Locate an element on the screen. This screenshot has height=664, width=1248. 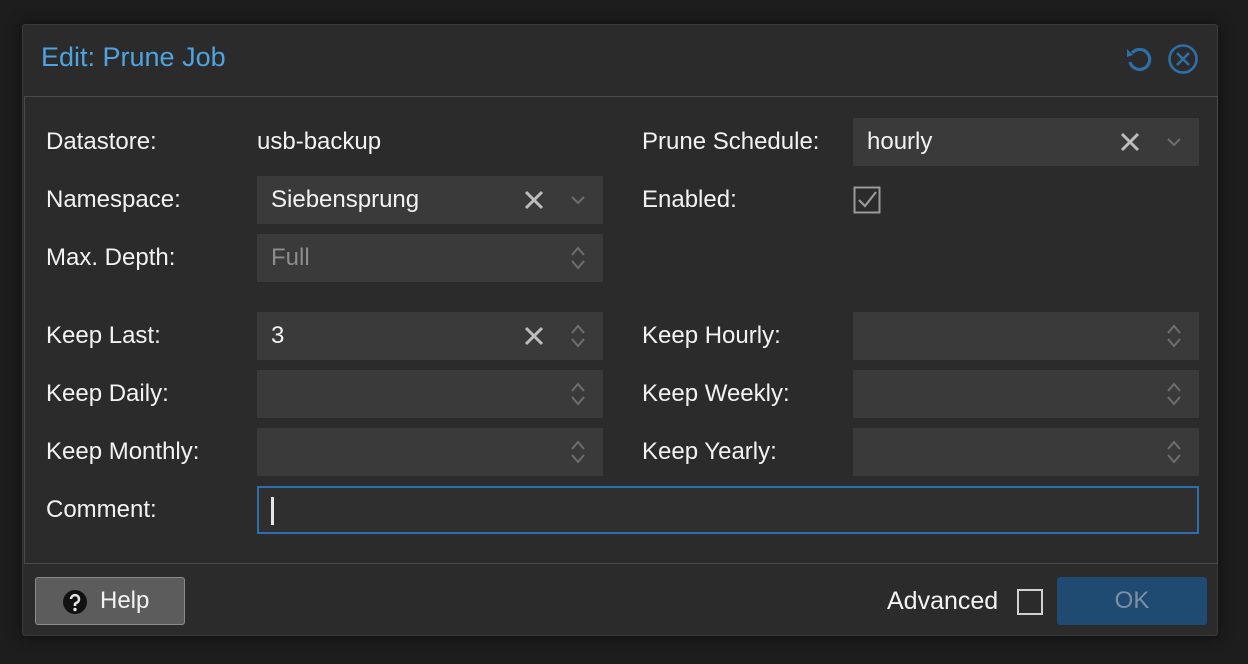
help-button-label: Help is located at coordinates (125, 600).